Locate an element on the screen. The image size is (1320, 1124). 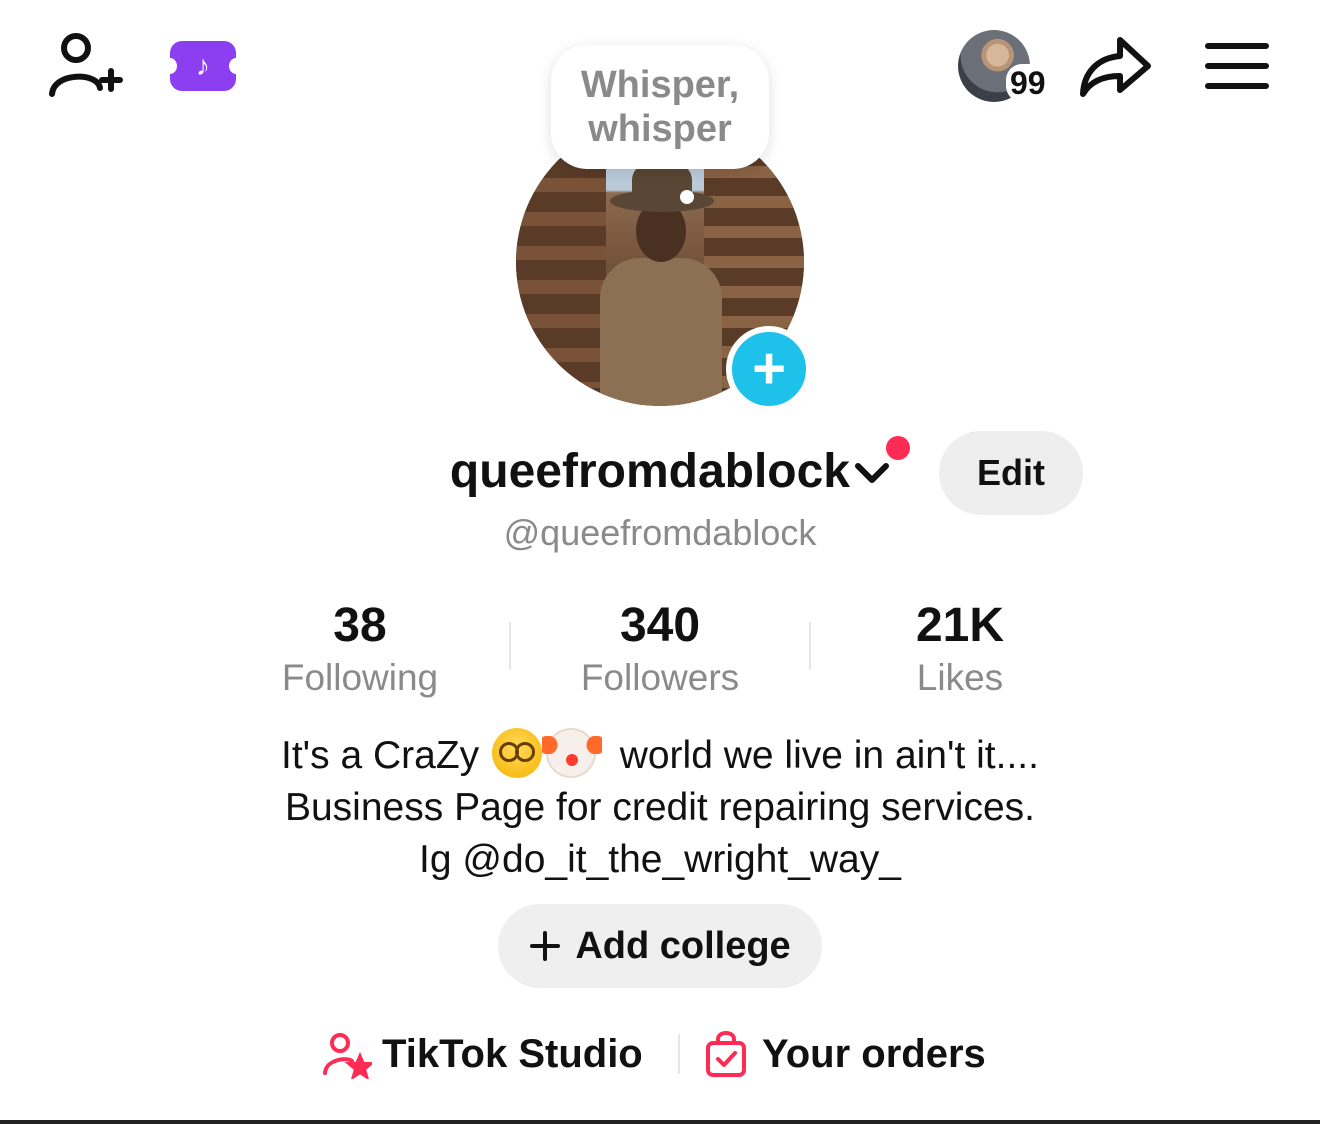
your-orders-label: Your orders is located at coordinates (874, 1053).